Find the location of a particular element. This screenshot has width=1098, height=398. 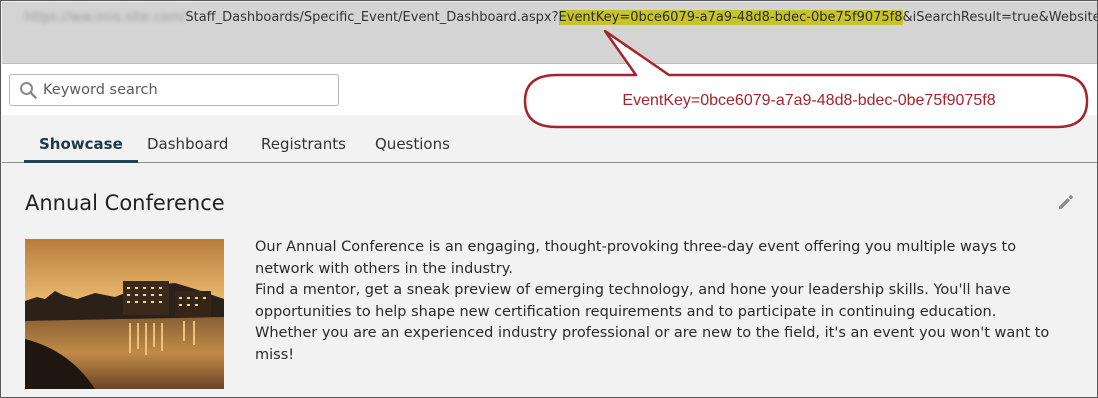

tab-registrants: Registrants is located at coordinates (303, 145).